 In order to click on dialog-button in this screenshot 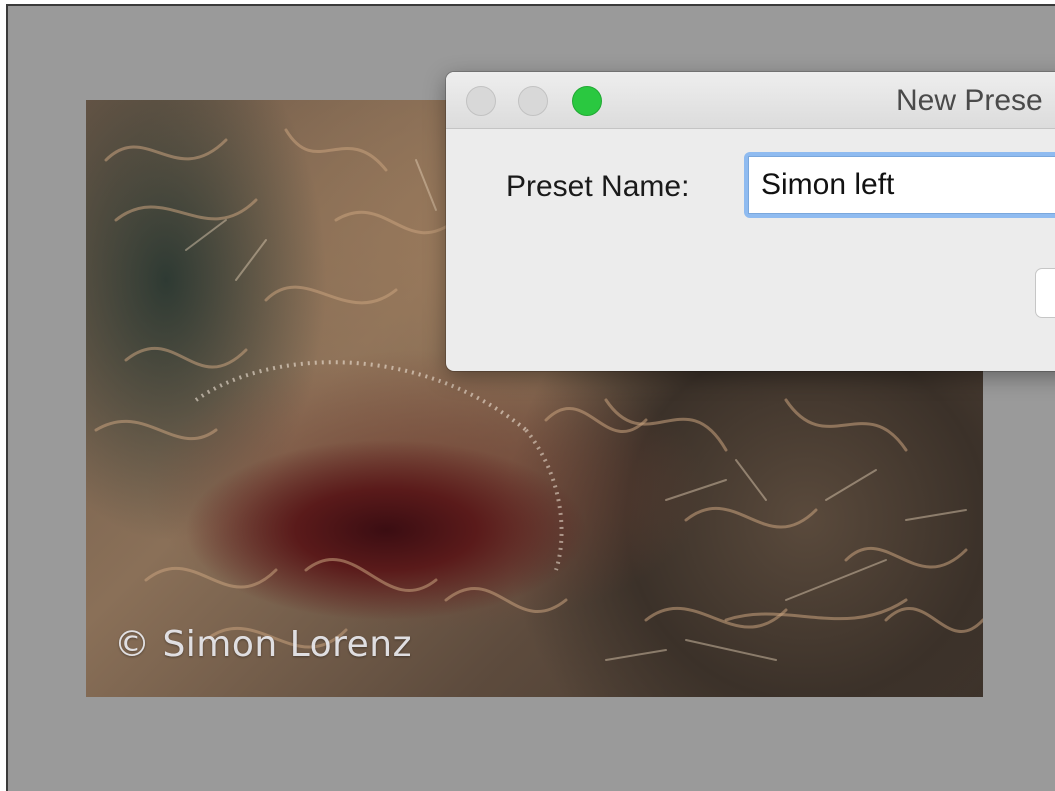, I will do `click(1045, 293)`.